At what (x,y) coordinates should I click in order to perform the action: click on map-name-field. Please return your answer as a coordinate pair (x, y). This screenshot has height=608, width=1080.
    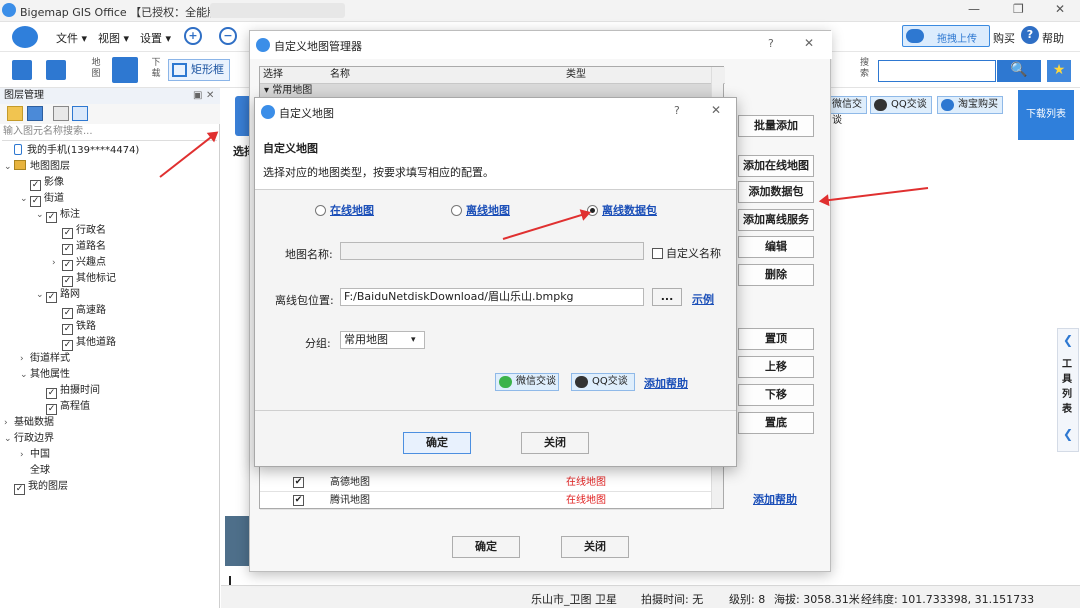
    Looking at the image, I should click on (492, 251).